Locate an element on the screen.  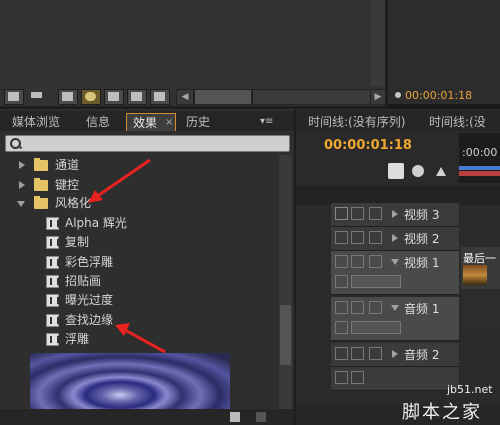
clear-button is located at coordinates (160, 97).